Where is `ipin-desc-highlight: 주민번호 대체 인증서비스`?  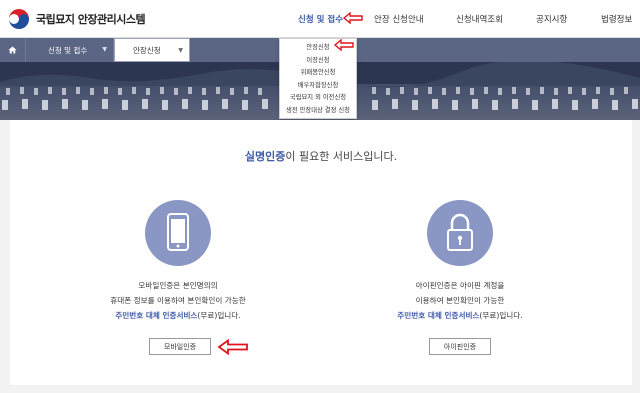 ipin-desc-highlight: 주민번호 대체 인증서비스 is located at coordinates (438, 315).